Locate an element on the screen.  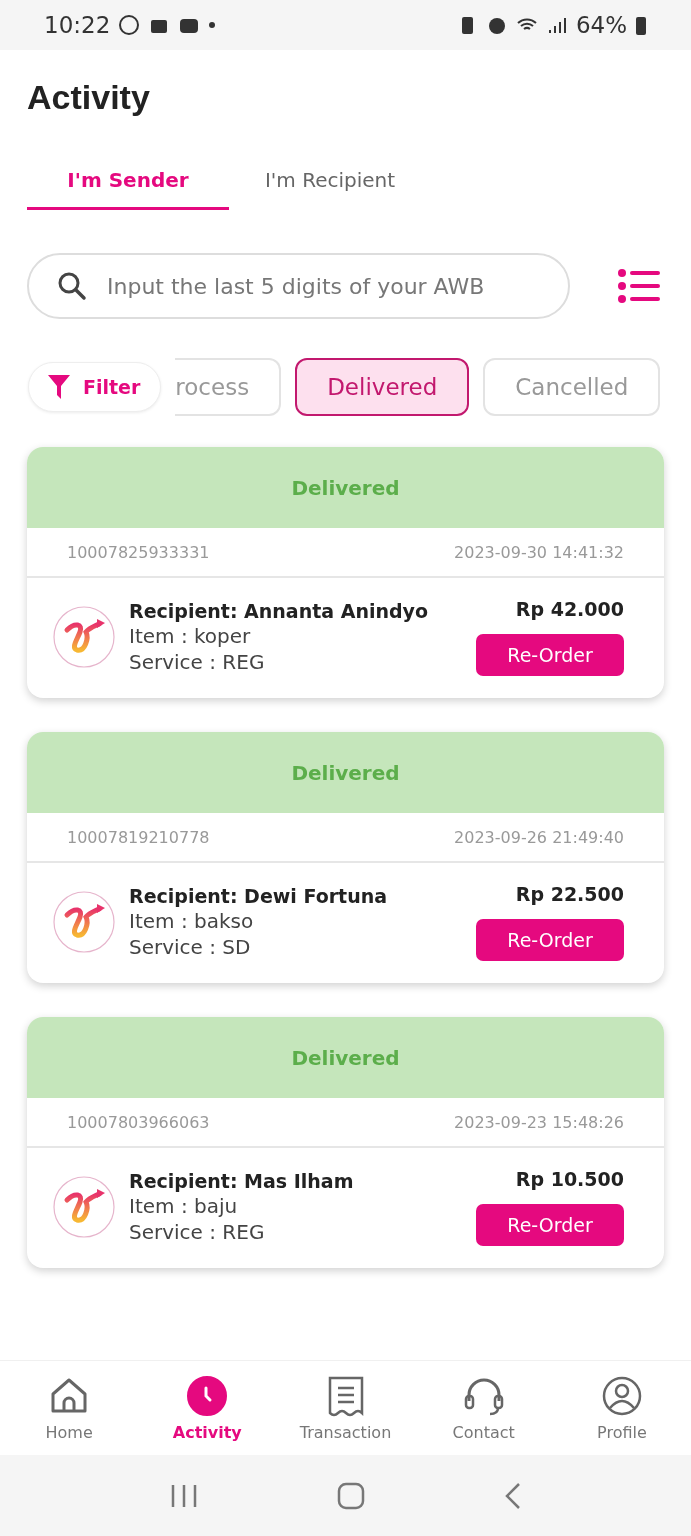
clock-time: 10:22 is located at coordinates (77, 25).